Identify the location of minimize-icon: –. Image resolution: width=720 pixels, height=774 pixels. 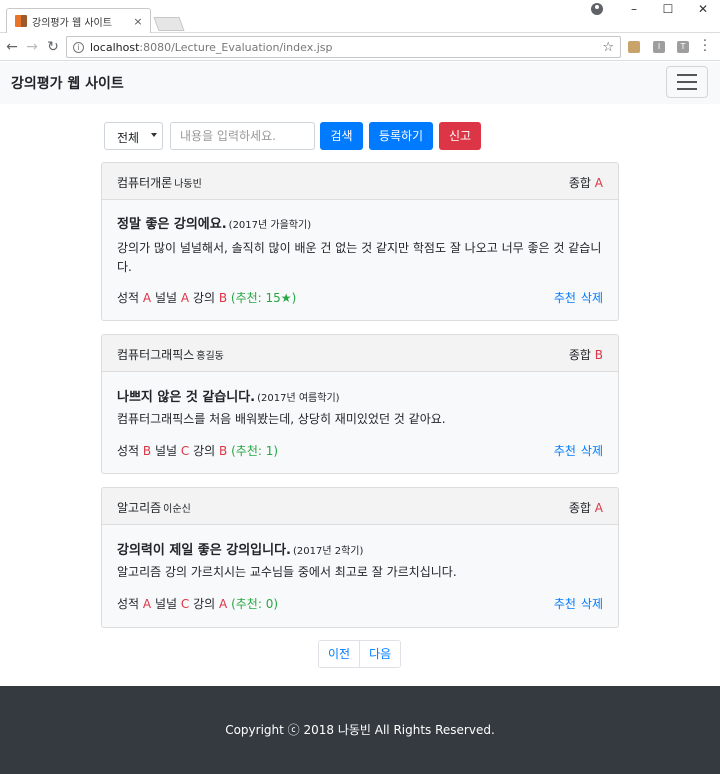
(634, 9).